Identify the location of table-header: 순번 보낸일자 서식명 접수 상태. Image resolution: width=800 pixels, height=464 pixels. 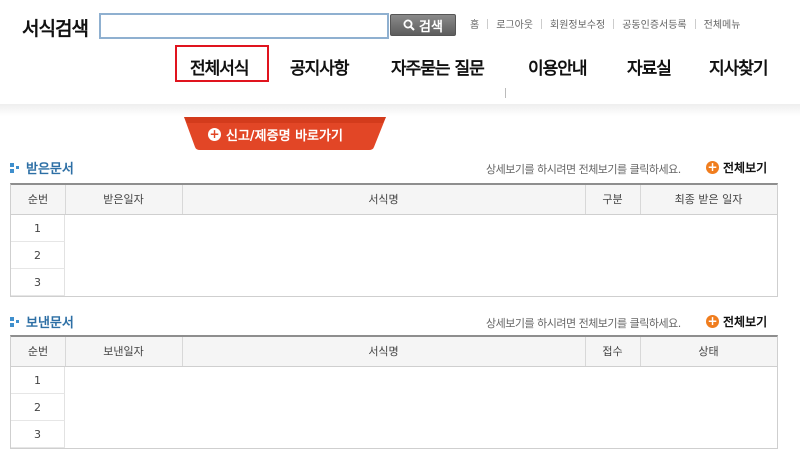
(394, 352).